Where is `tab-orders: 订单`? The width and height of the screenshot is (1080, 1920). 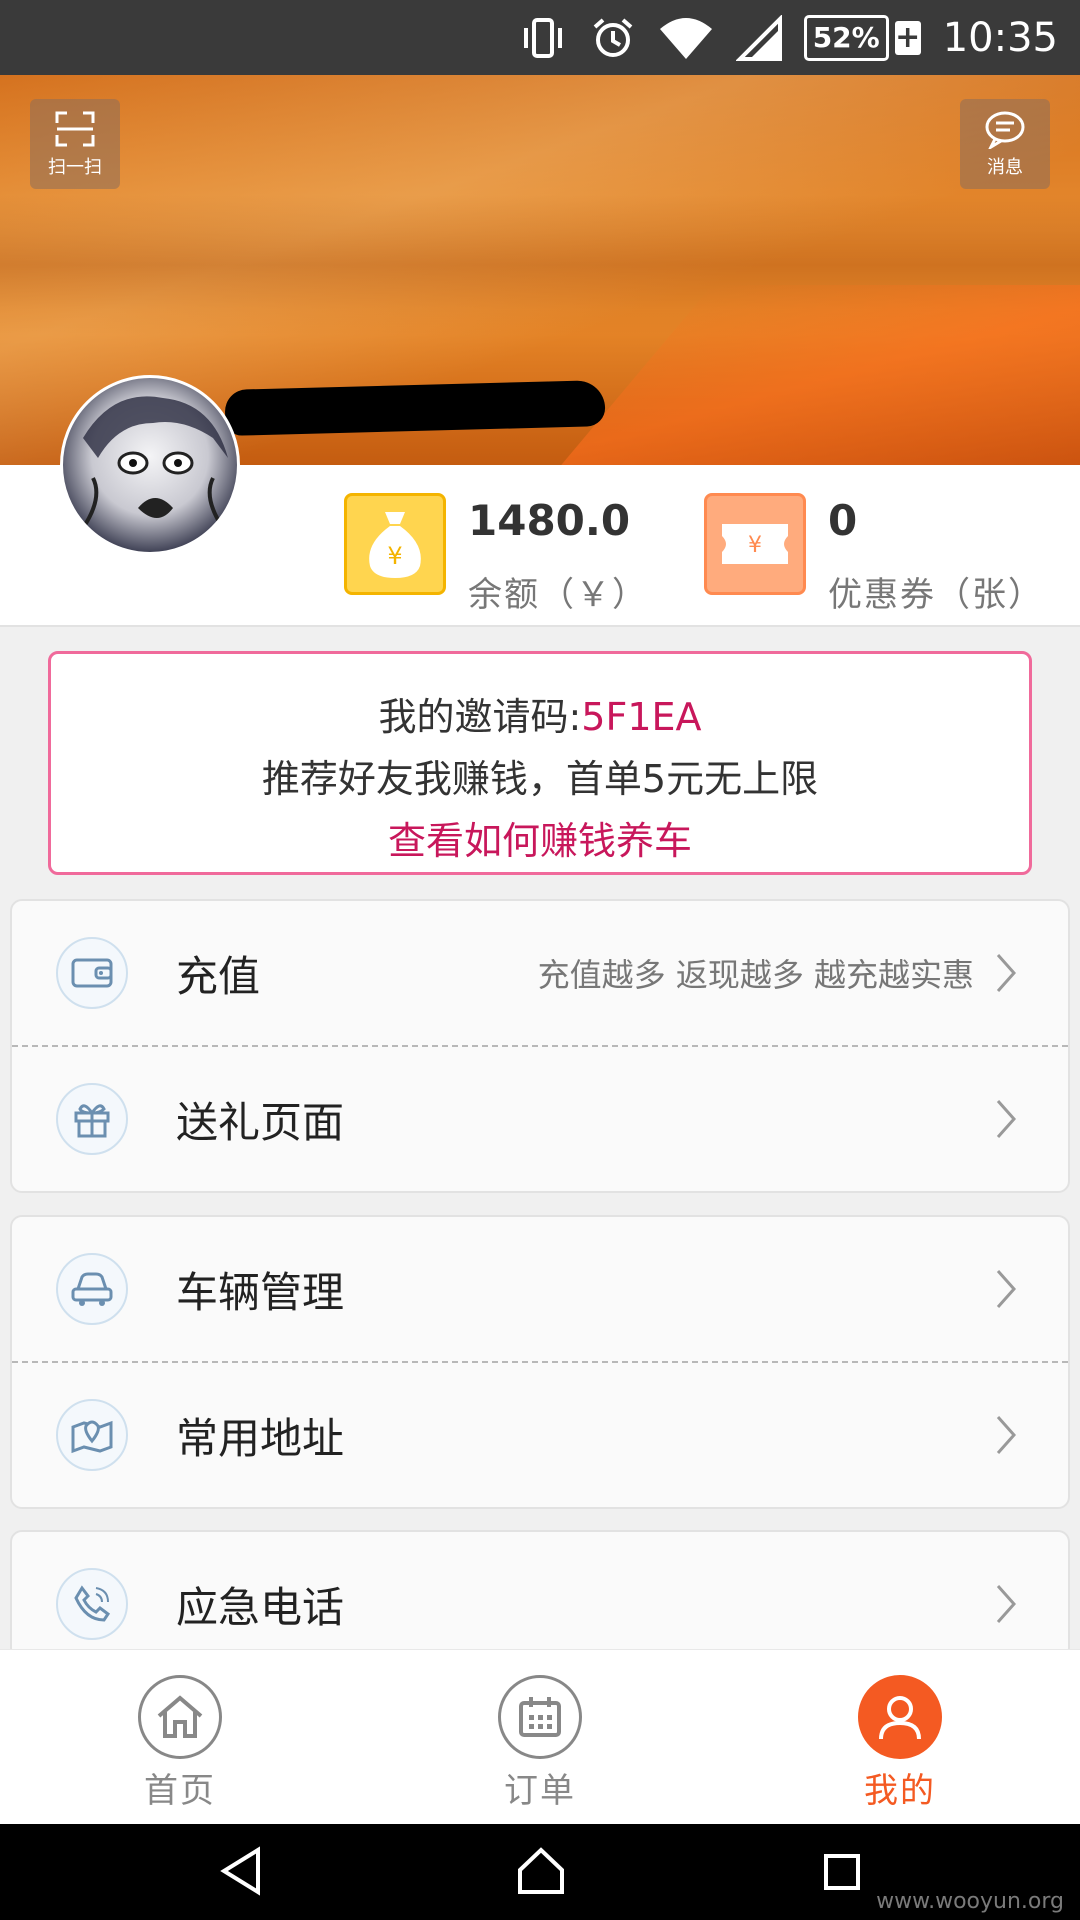 tab-orders: 订单 is located at coordinates (540, 1743).